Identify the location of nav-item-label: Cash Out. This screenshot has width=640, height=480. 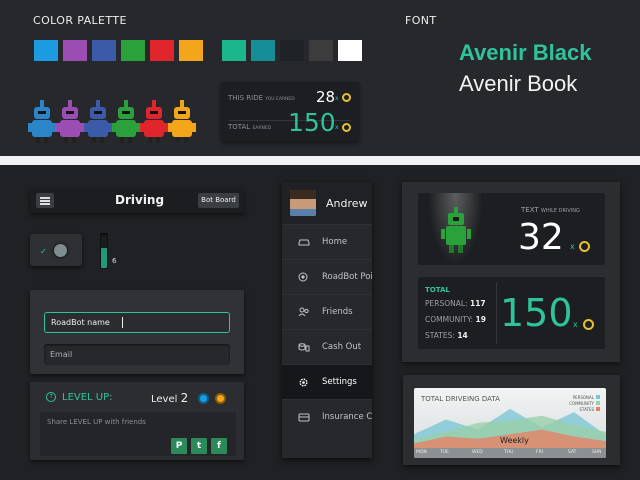
(342, 347).